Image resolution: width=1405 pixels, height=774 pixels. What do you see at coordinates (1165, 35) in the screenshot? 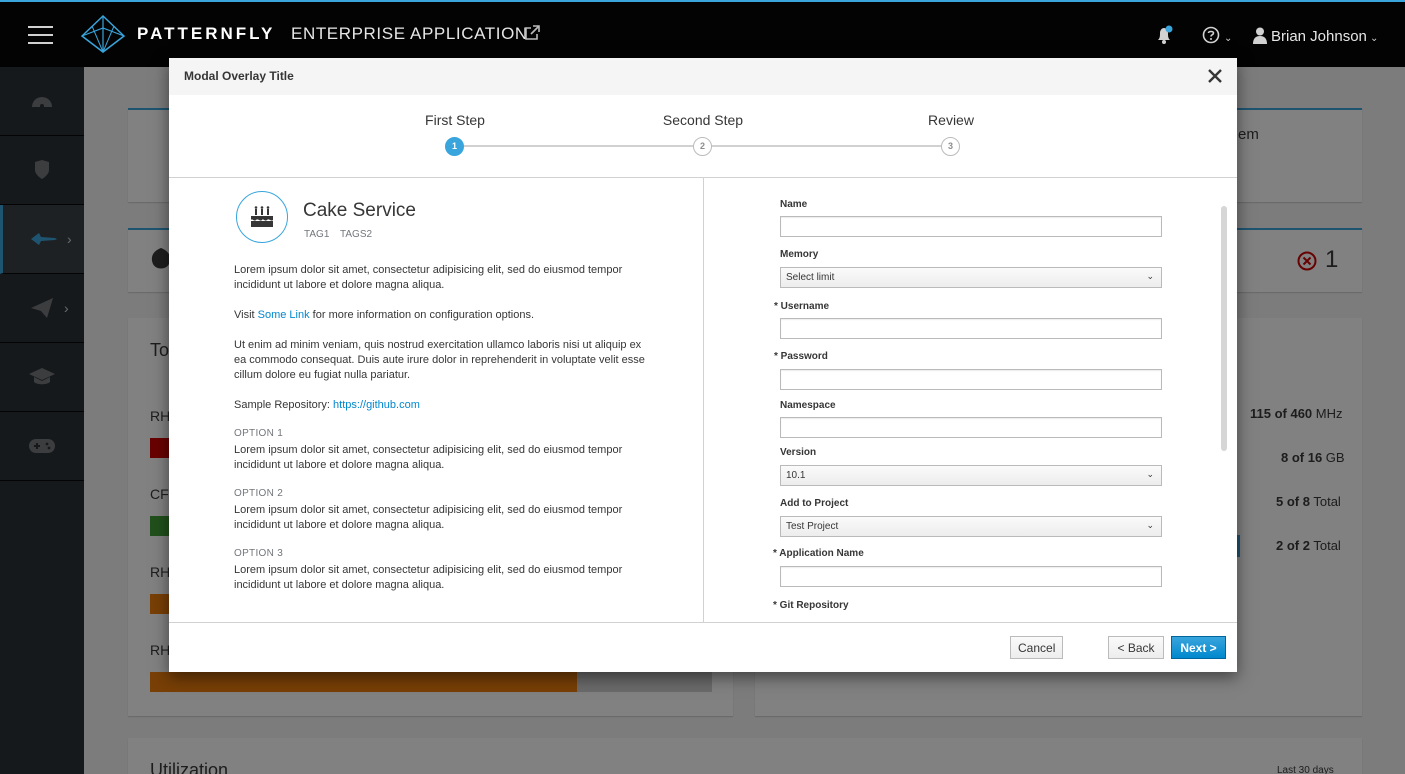
I see `notification-bell-icon` at bounding box center [1165, 35].